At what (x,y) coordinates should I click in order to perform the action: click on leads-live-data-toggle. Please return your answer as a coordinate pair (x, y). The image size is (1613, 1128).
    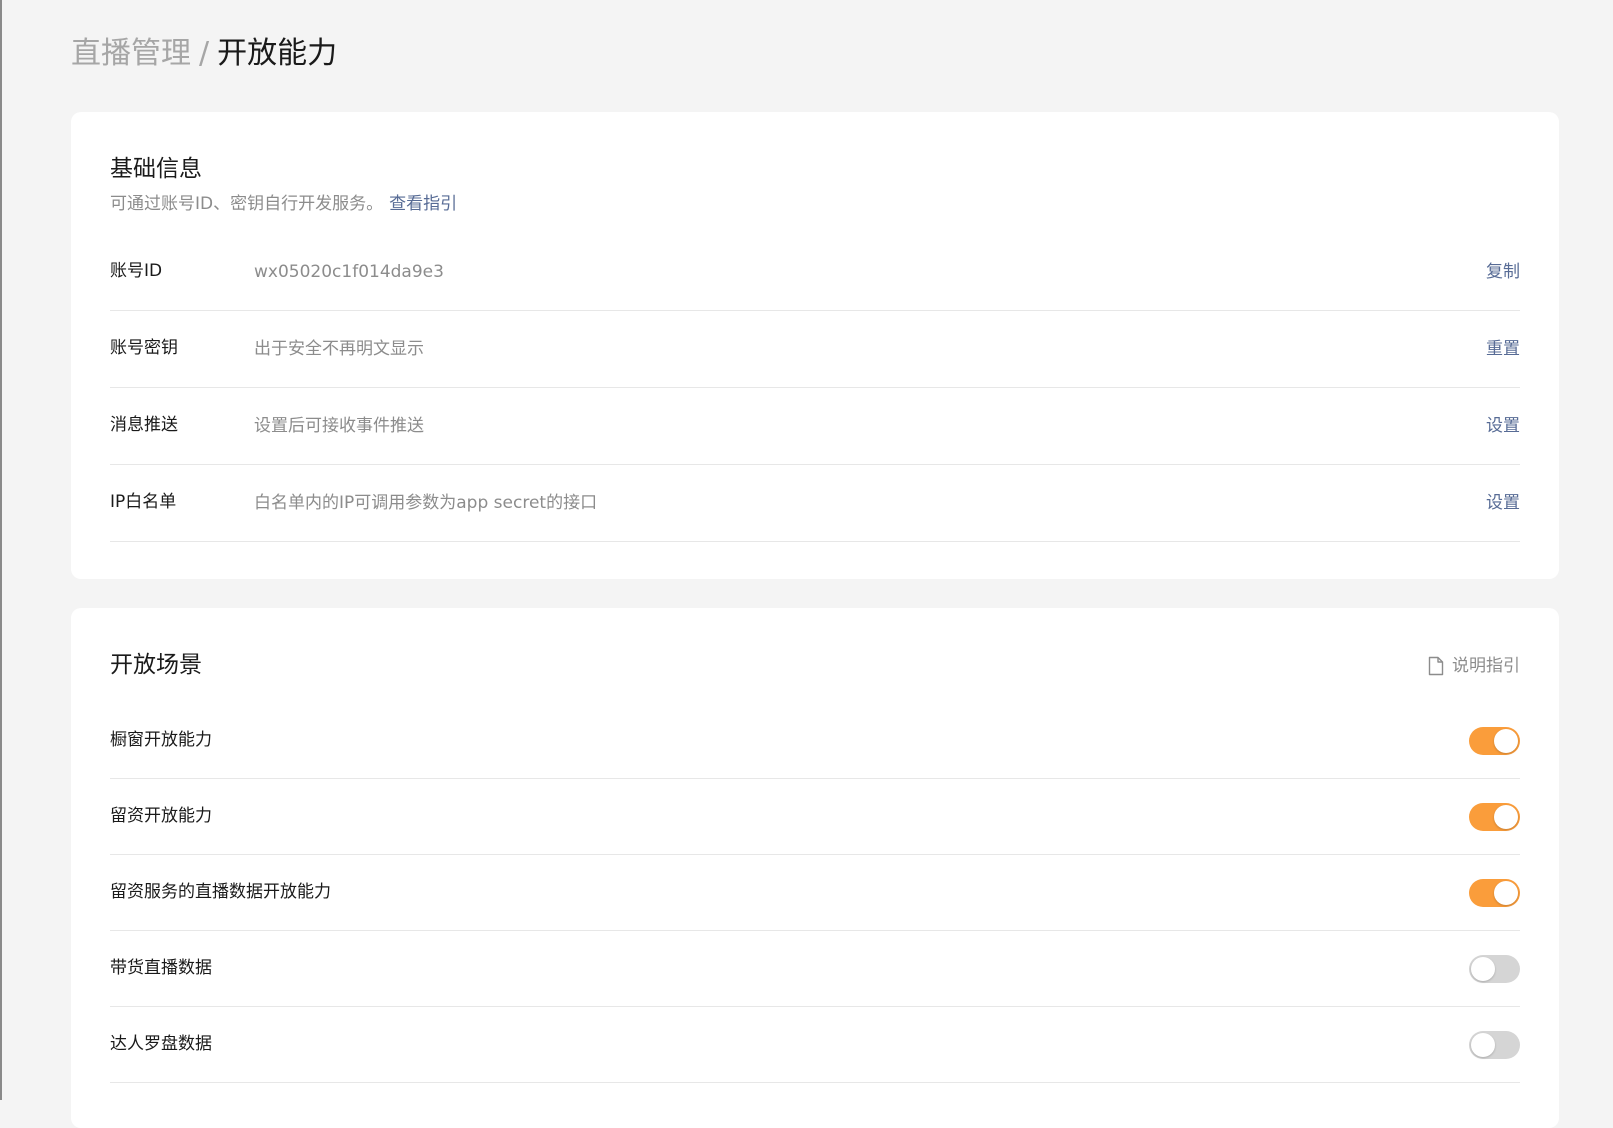
    Looking at the image, I should click on (1494, 893).